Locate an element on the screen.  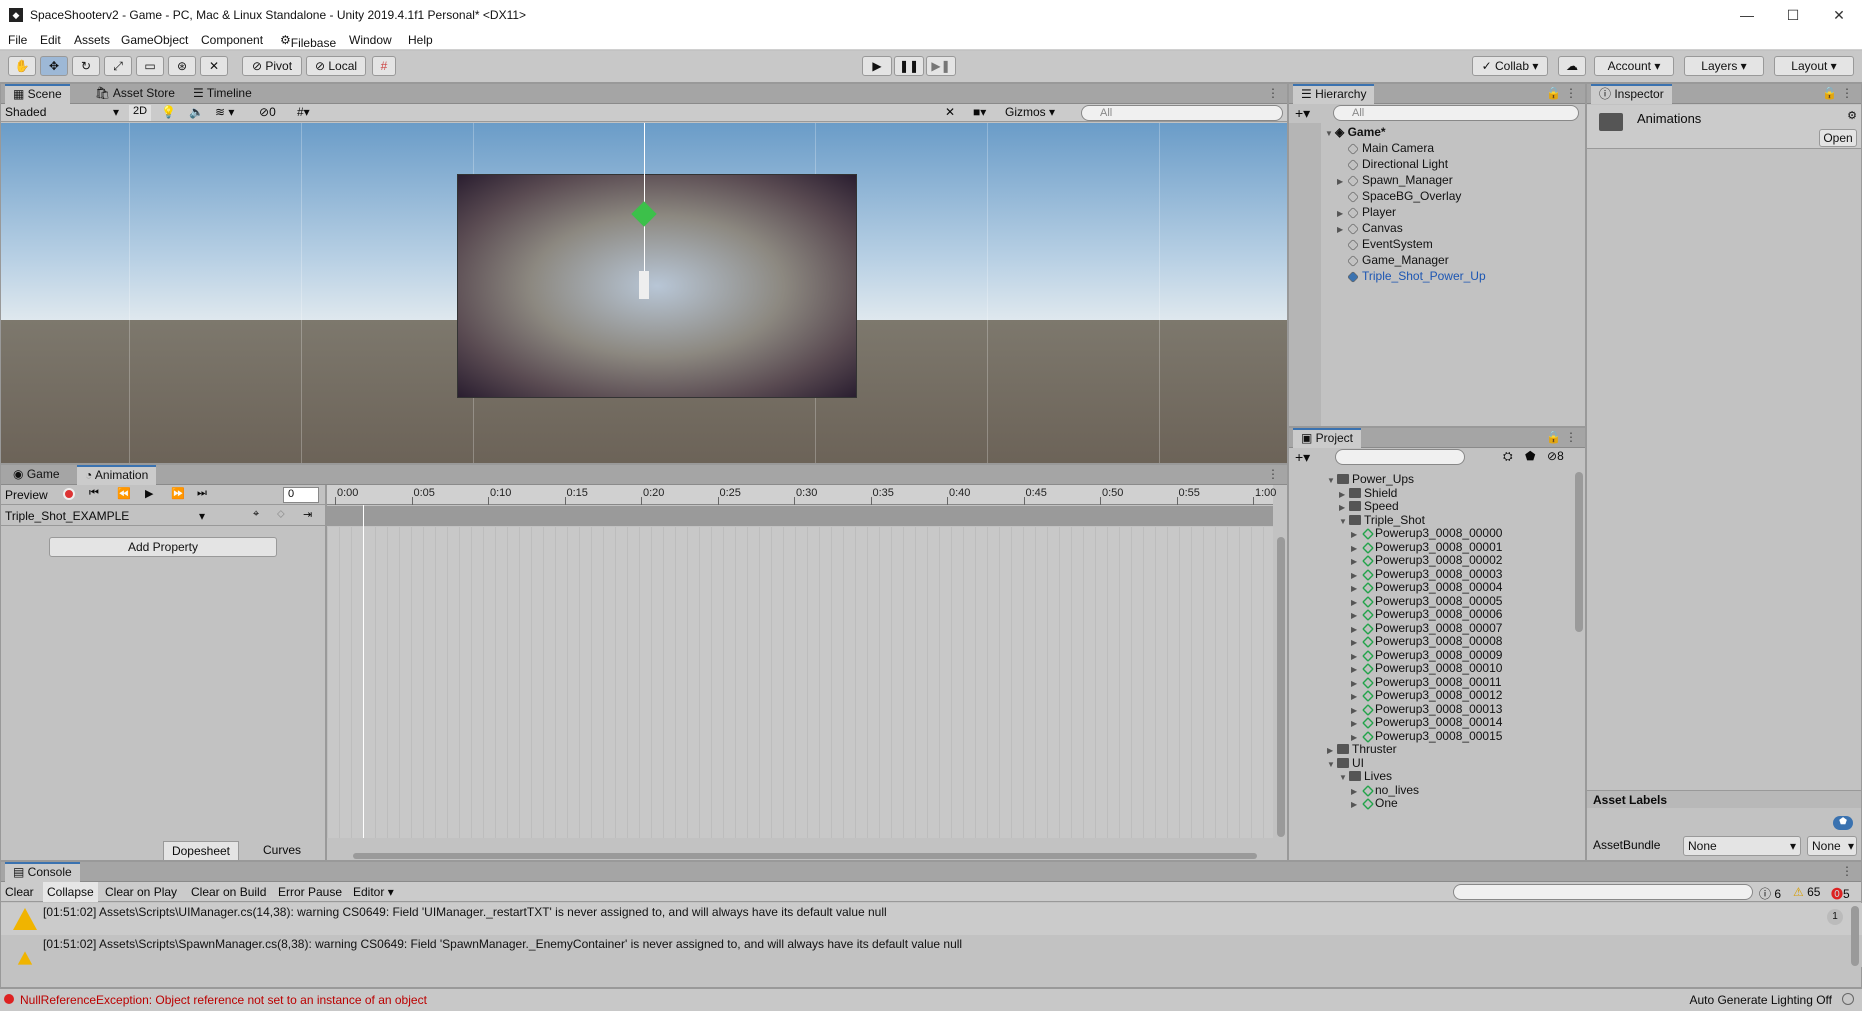
maximize-button: ☐ is located at coordinates (1793, 15).